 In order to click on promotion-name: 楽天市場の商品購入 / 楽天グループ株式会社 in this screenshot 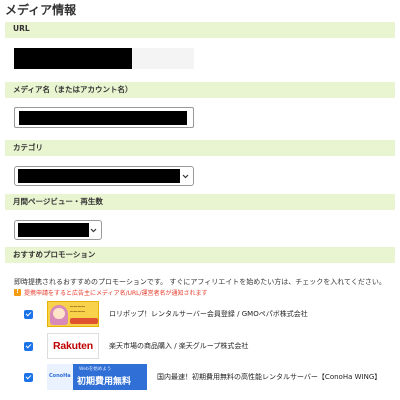, I will do `click(179, 346)`.